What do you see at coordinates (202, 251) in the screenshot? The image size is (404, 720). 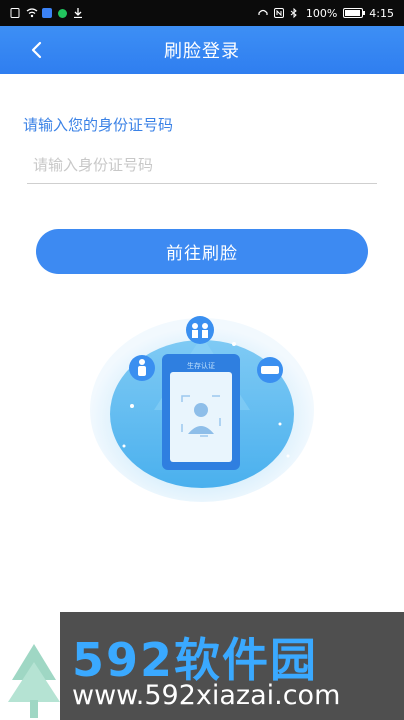 I see `go-face-recognition-button: 前往刷脸` at bounding box center [202, 251].